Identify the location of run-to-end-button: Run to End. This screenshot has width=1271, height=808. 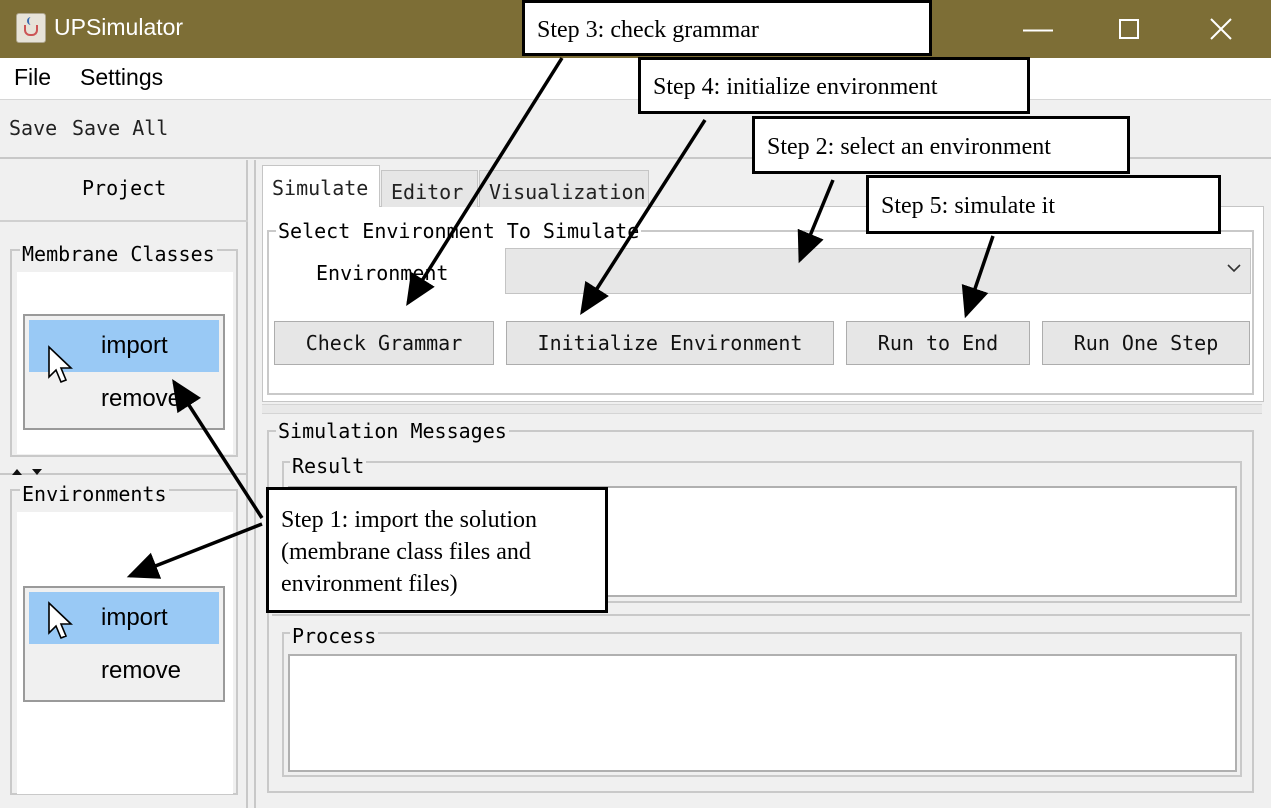
(938, 343).